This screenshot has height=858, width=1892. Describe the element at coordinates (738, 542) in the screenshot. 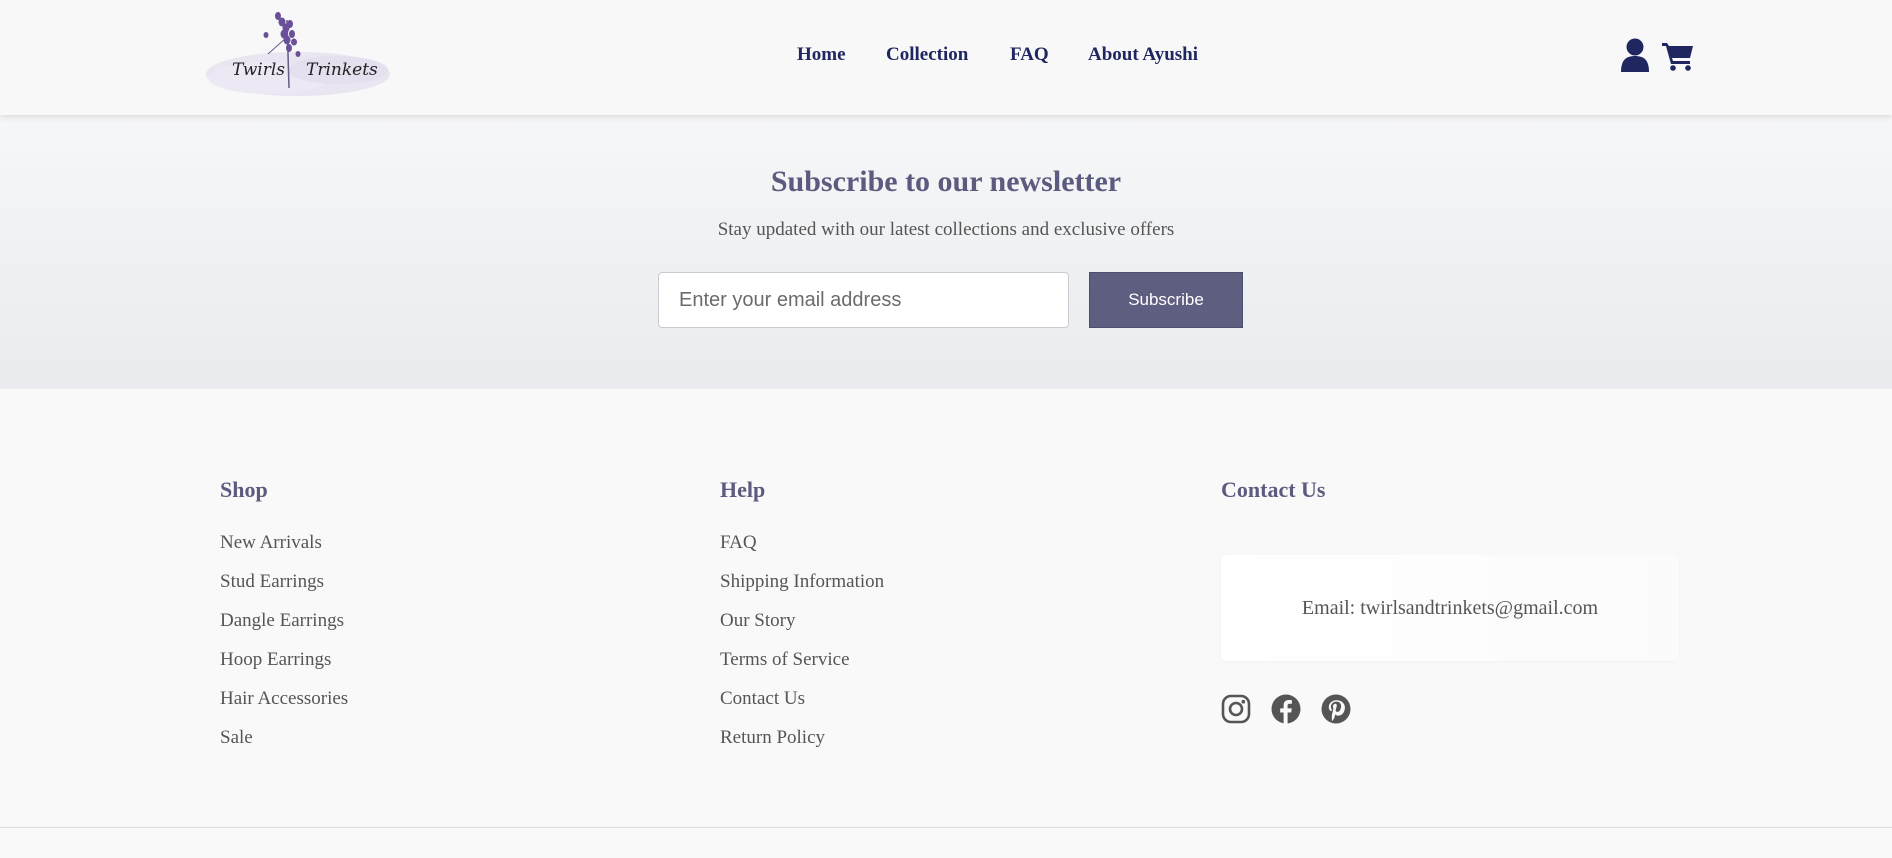

I see `footer-link-faq: FAQ` at that location.